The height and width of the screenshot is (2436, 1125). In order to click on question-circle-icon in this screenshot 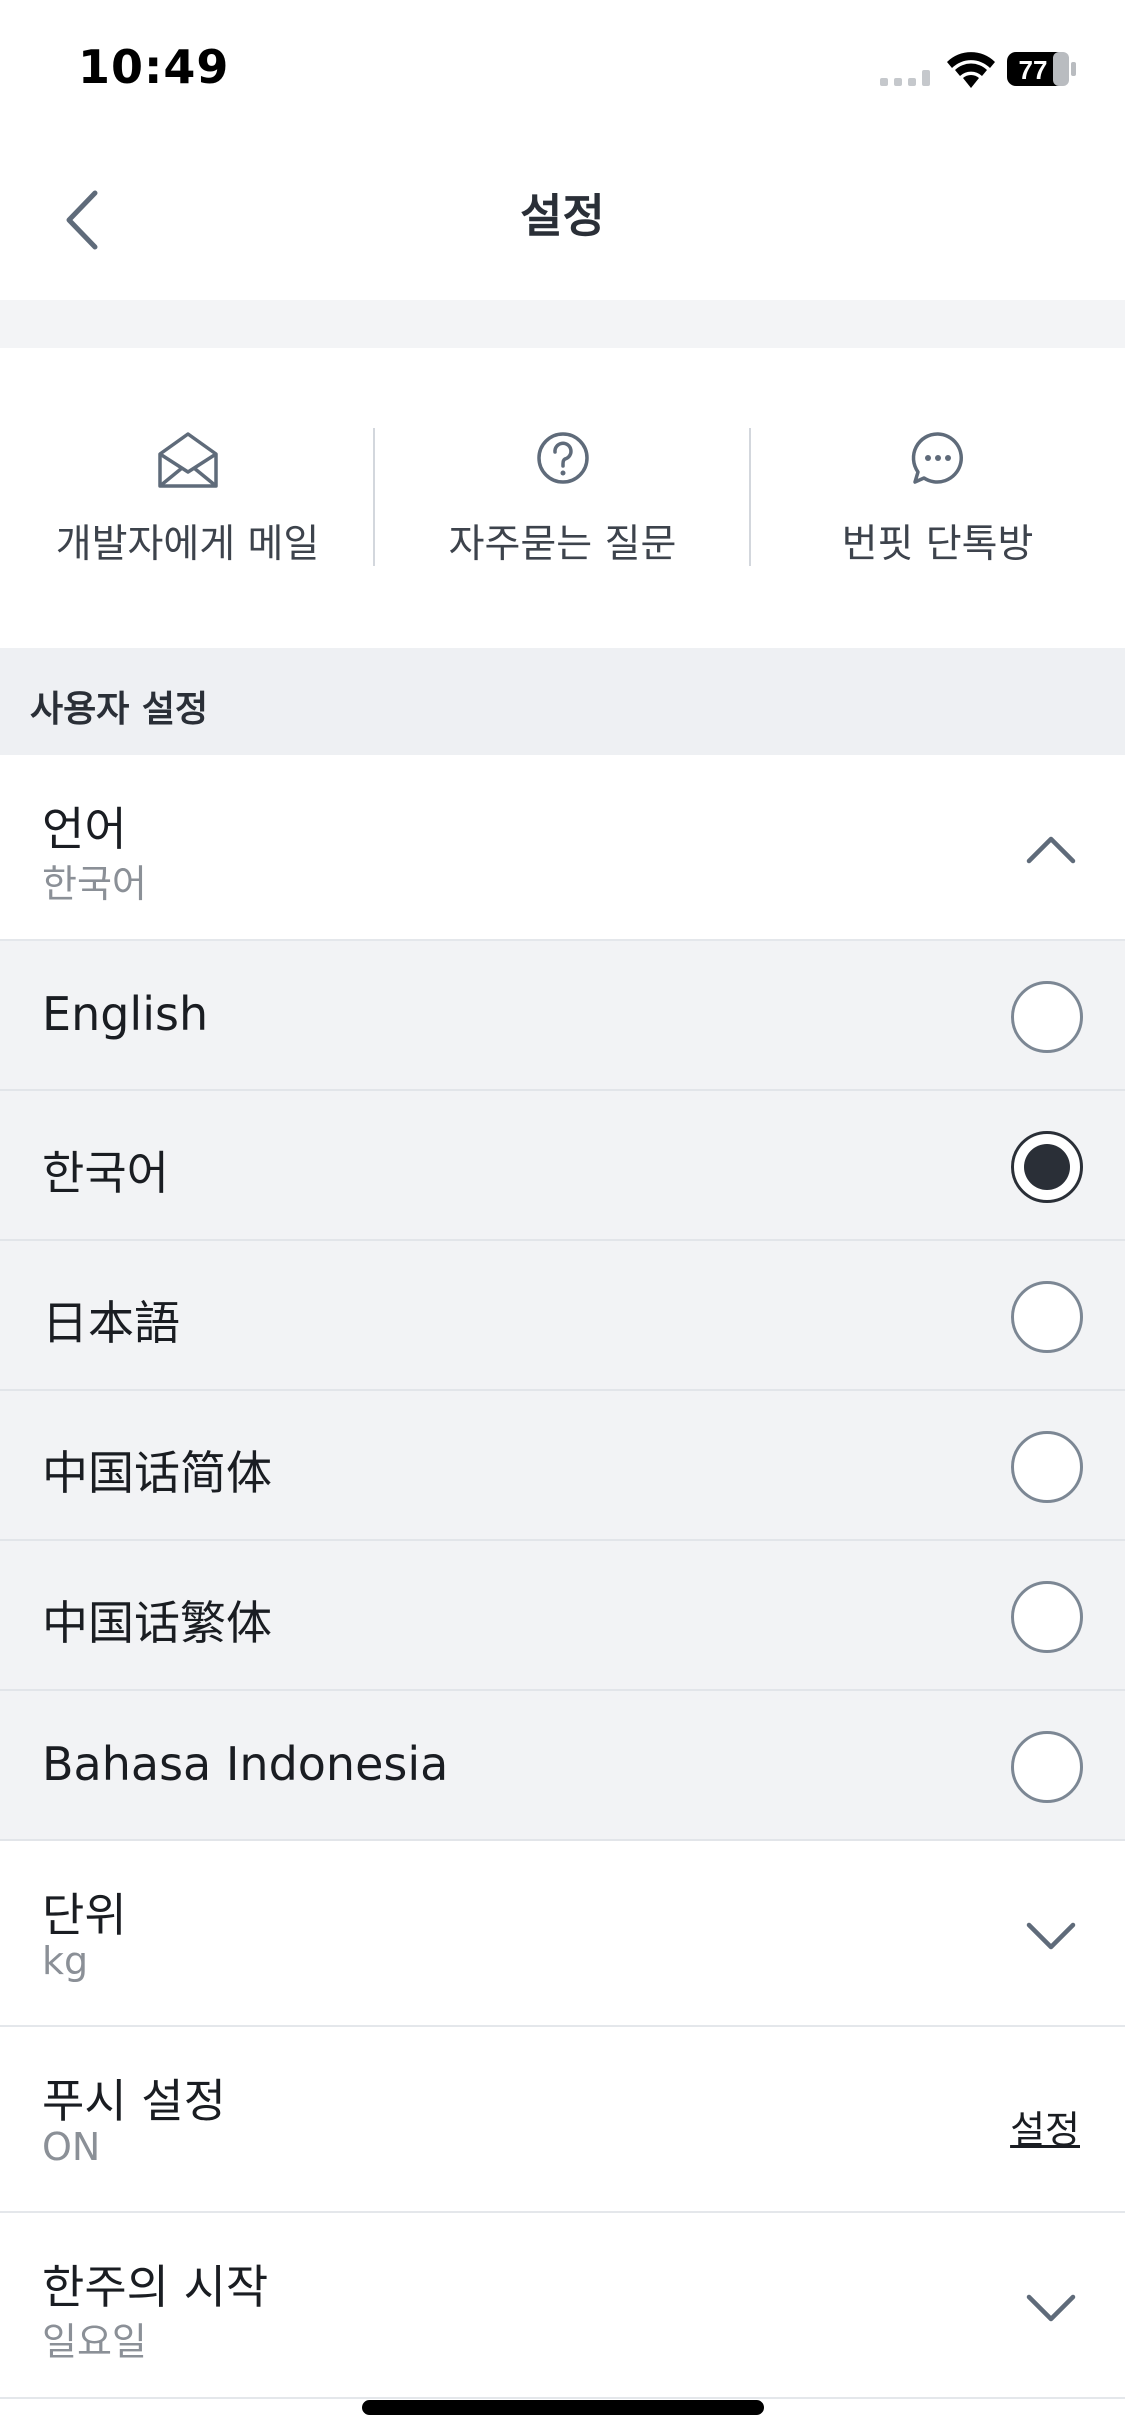, I will do `click(562, 458)`.